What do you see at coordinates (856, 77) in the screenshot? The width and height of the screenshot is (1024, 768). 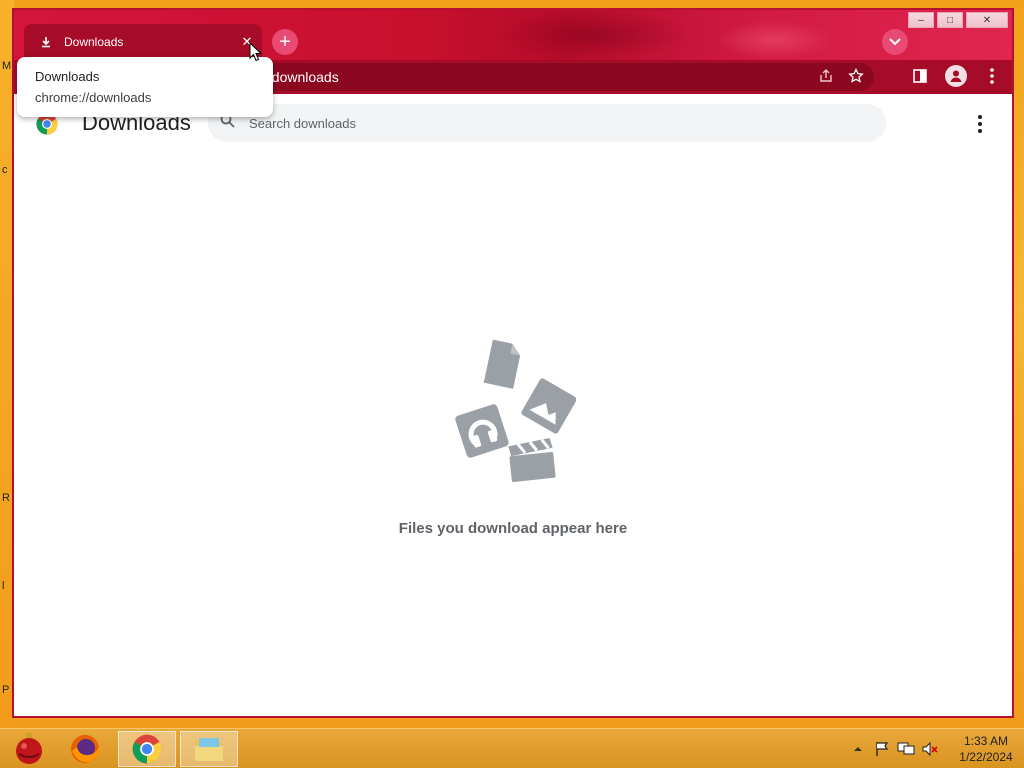 I see `bookmark-star-icon` at bounding box center [856, 77].